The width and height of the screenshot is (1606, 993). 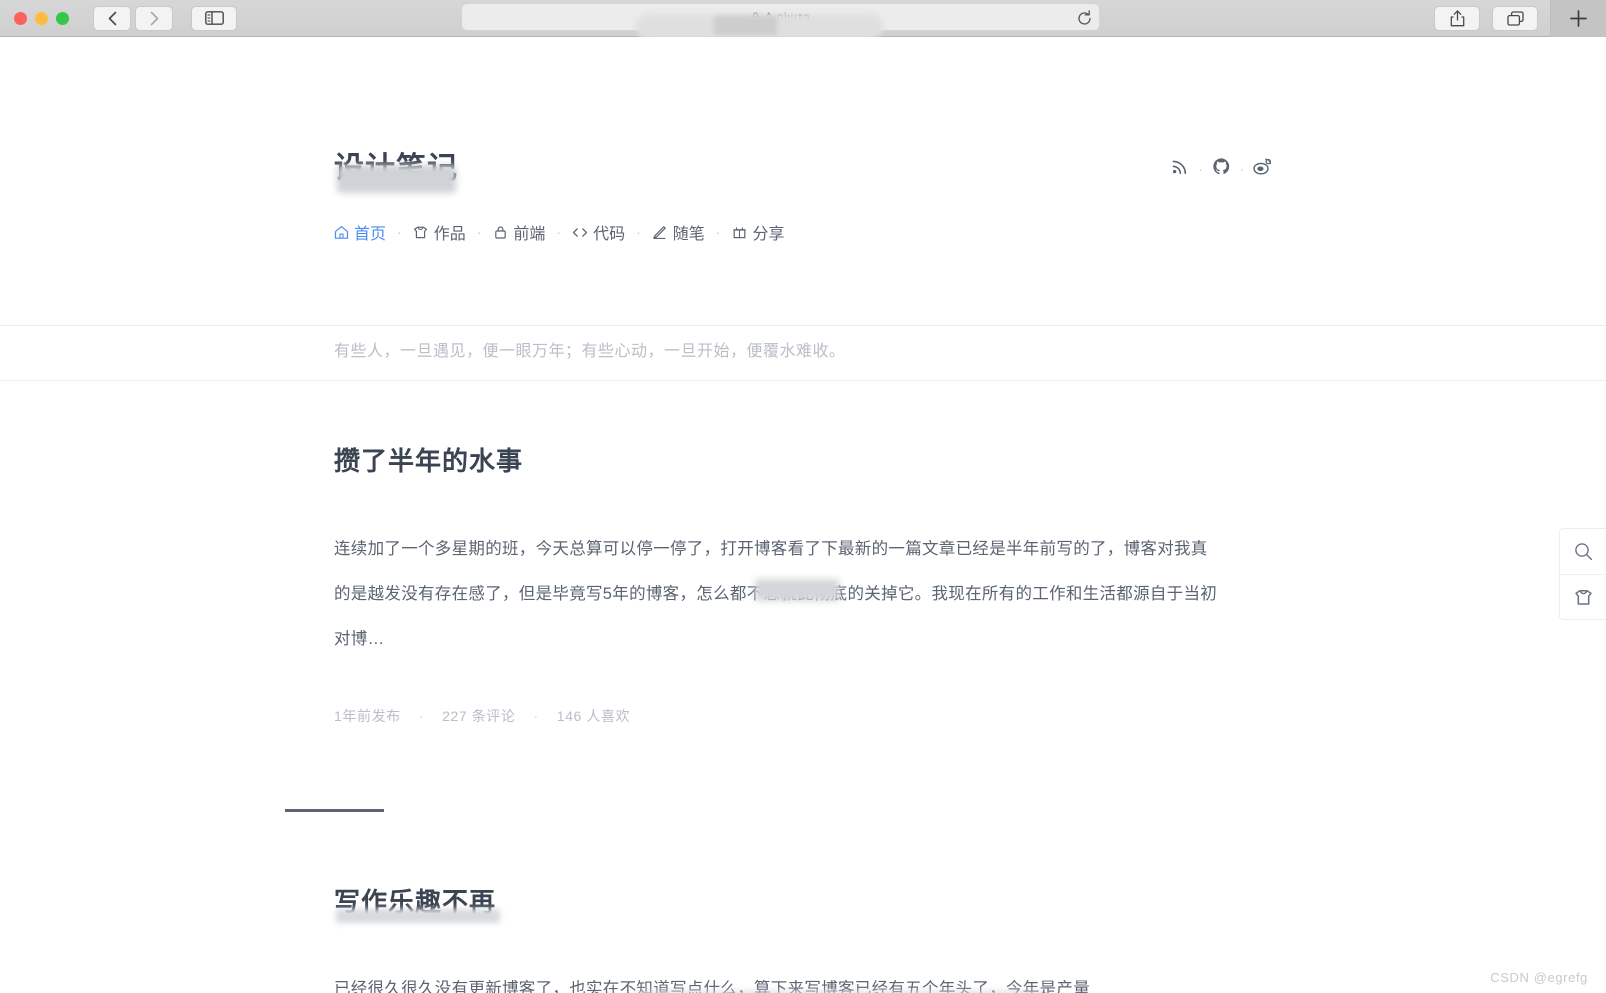 What do you see at coordinates (780, 21) in the screenshot?
I see `address-bar-container: A лішта` at bounding box center [780, 21].